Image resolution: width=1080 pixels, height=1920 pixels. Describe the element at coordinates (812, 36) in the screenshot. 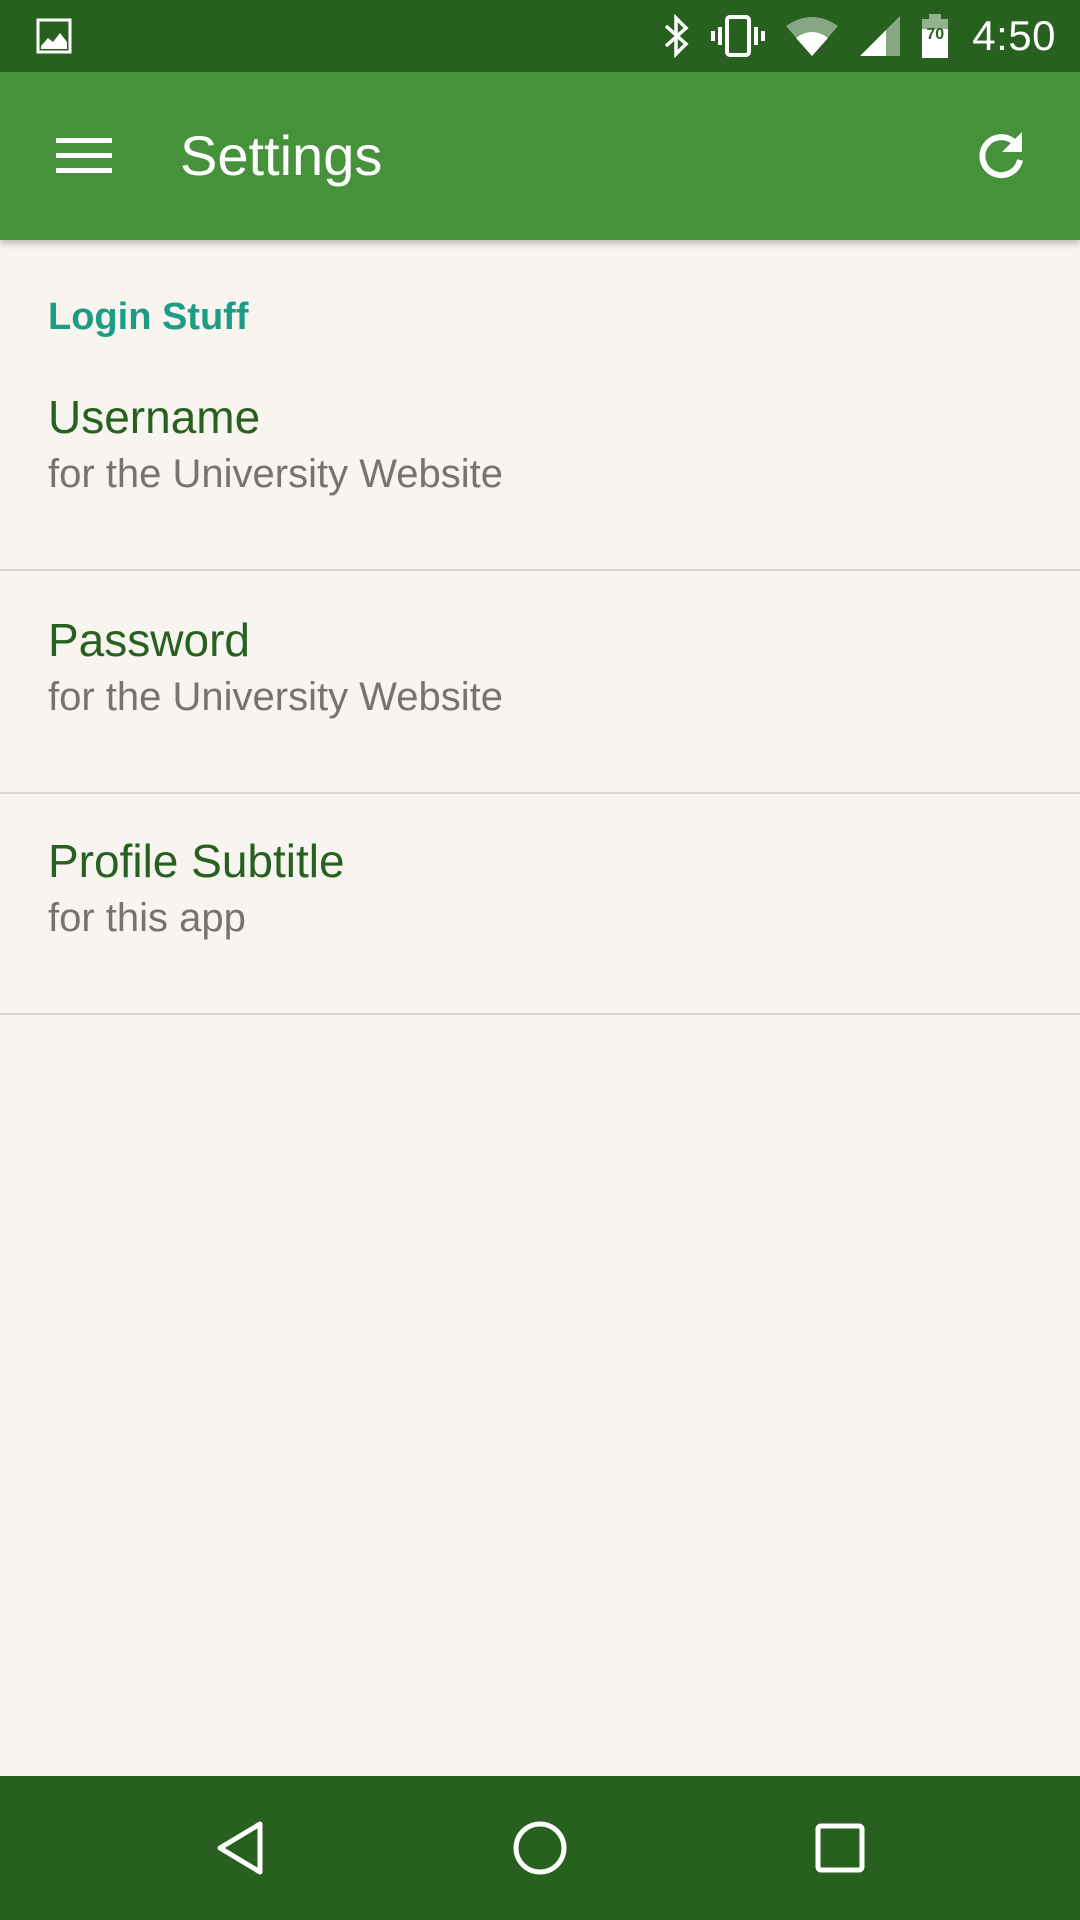

I see `wifi-icon` at that location.